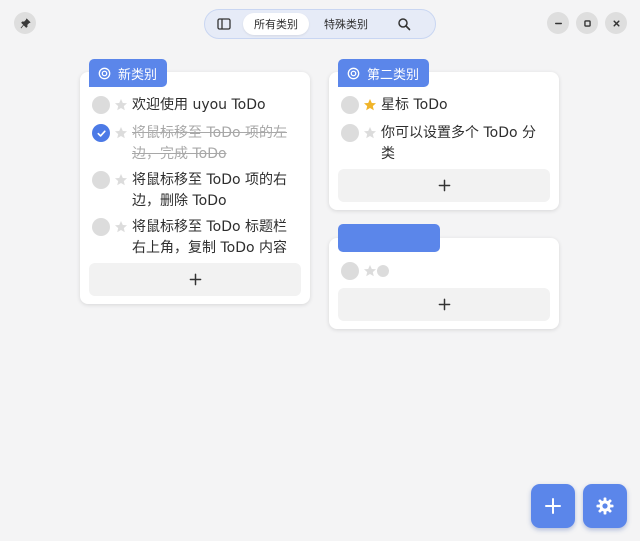 The width and height of the screenshot is (640, 541). I want to click on category-tag: 第二类别, so click(384, 73).